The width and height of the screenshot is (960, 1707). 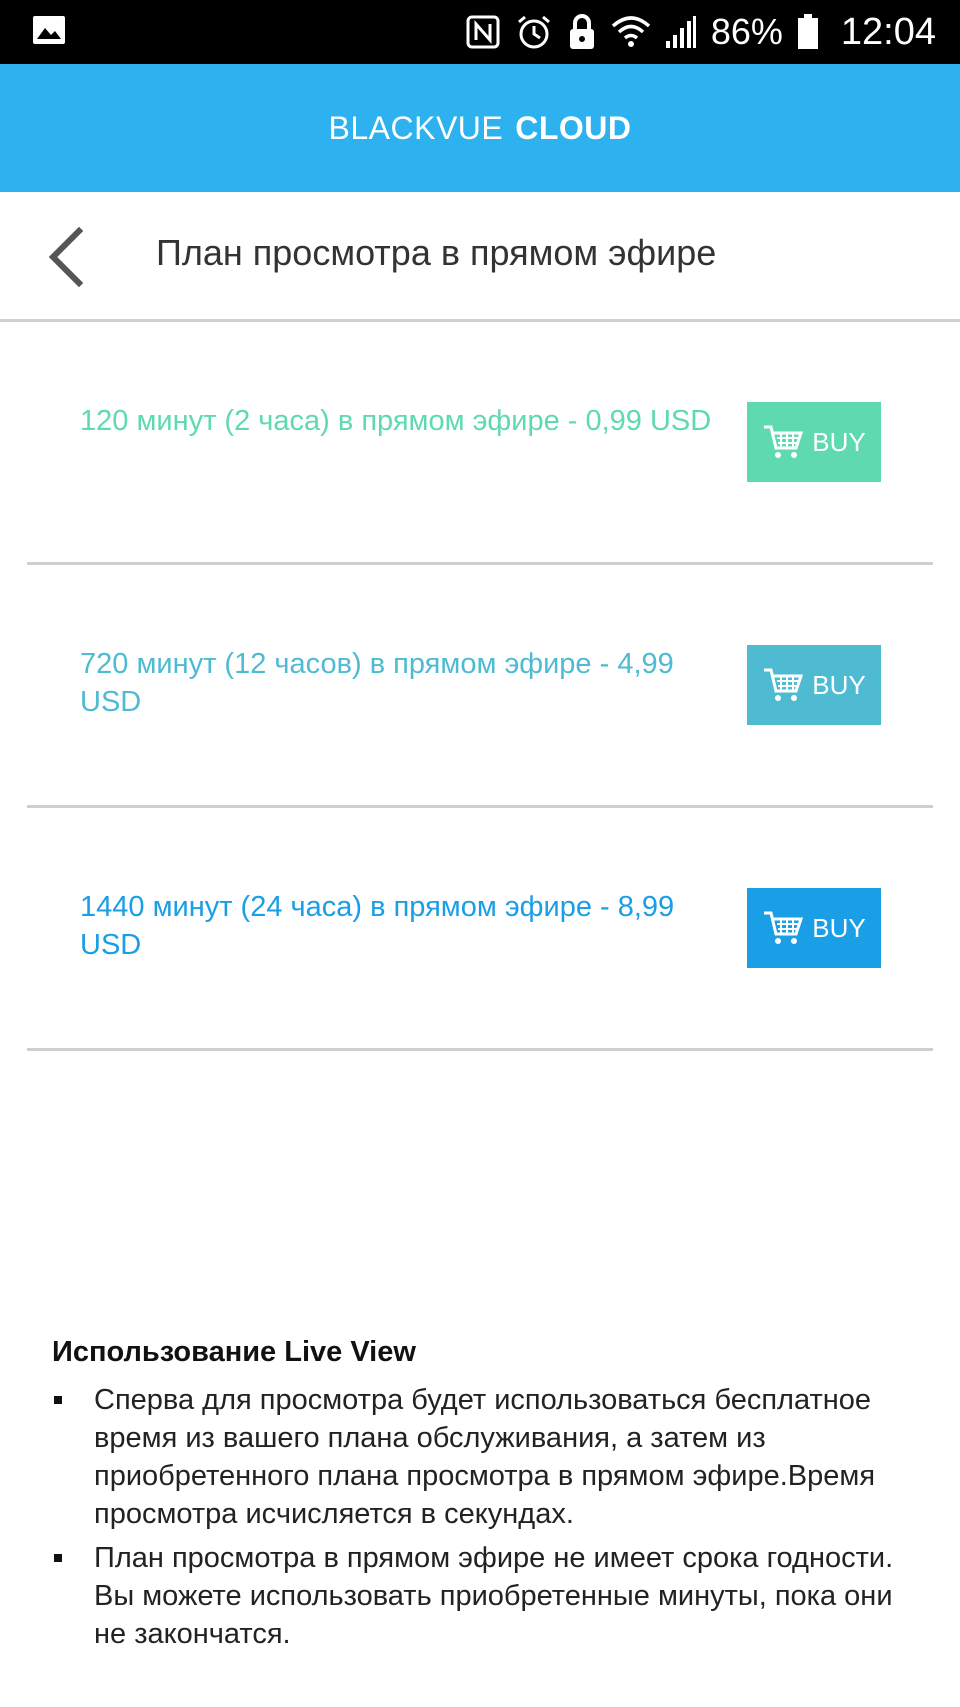 I want to click on status-bar: 86% 12:04, so click(x=480, y=32).